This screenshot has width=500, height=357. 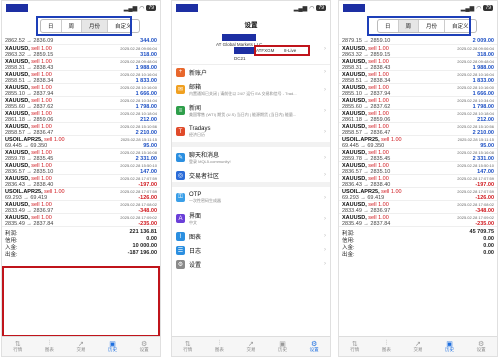 What do you see at coordinates (251, 236) in the screenshot?
I see `settings-item: ⌇ 图表 ›` at bounding box center [251, 236].